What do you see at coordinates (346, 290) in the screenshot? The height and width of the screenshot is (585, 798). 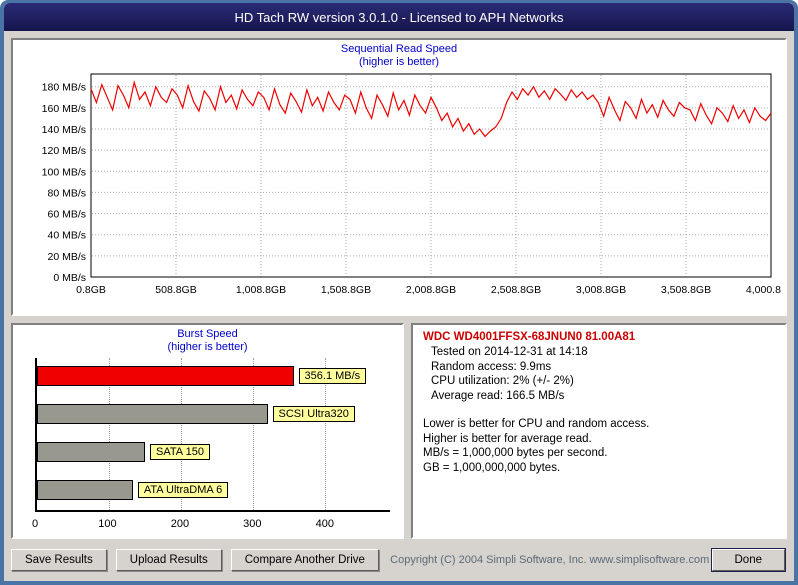 I see `seq-x-tick-label: 1,508.8GB` at bounding box center [346, 290].